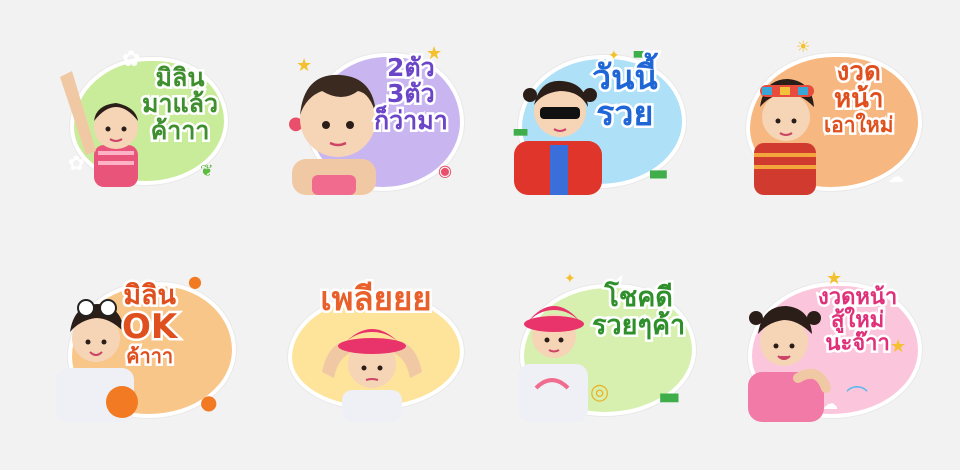 This screenshot has width=960, height=470. Describe the element at coordinates (207, 170) in the screenshot. I see `leaf-icon: ❦` at that location.